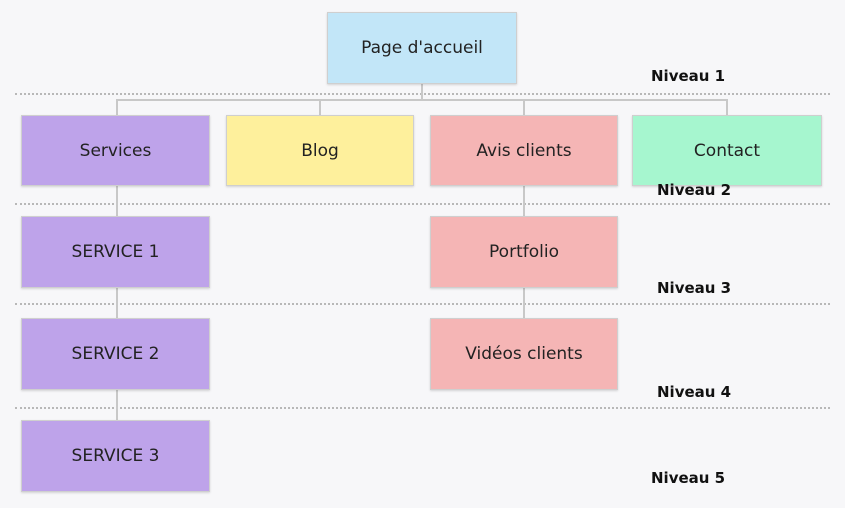 The image size is (845, 508). I want to click on node-portfolio: Portfolio, so click(524, 252).